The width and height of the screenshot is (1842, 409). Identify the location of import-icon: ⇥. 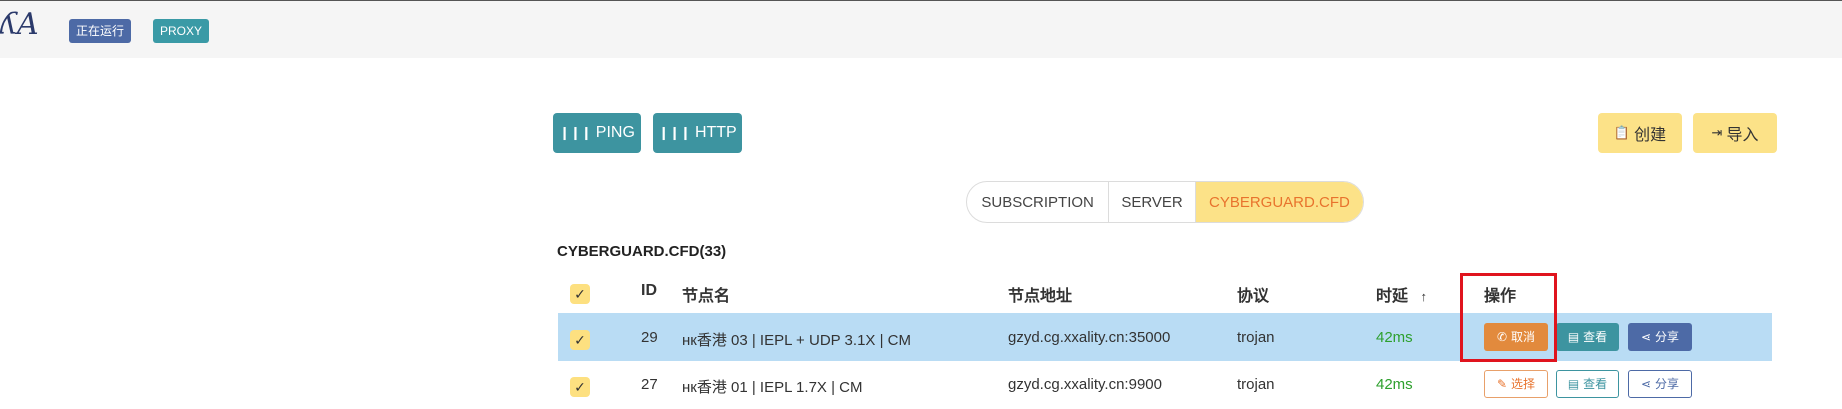
(1717, 132).